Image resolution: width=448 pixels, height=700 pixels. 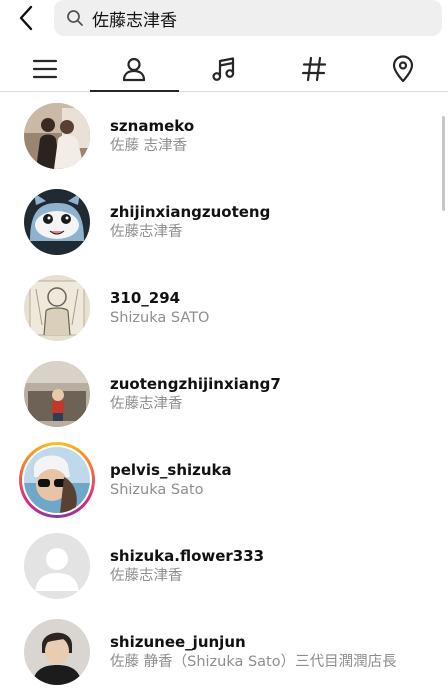 I want to click on back-button, so click(x=26, y=18).